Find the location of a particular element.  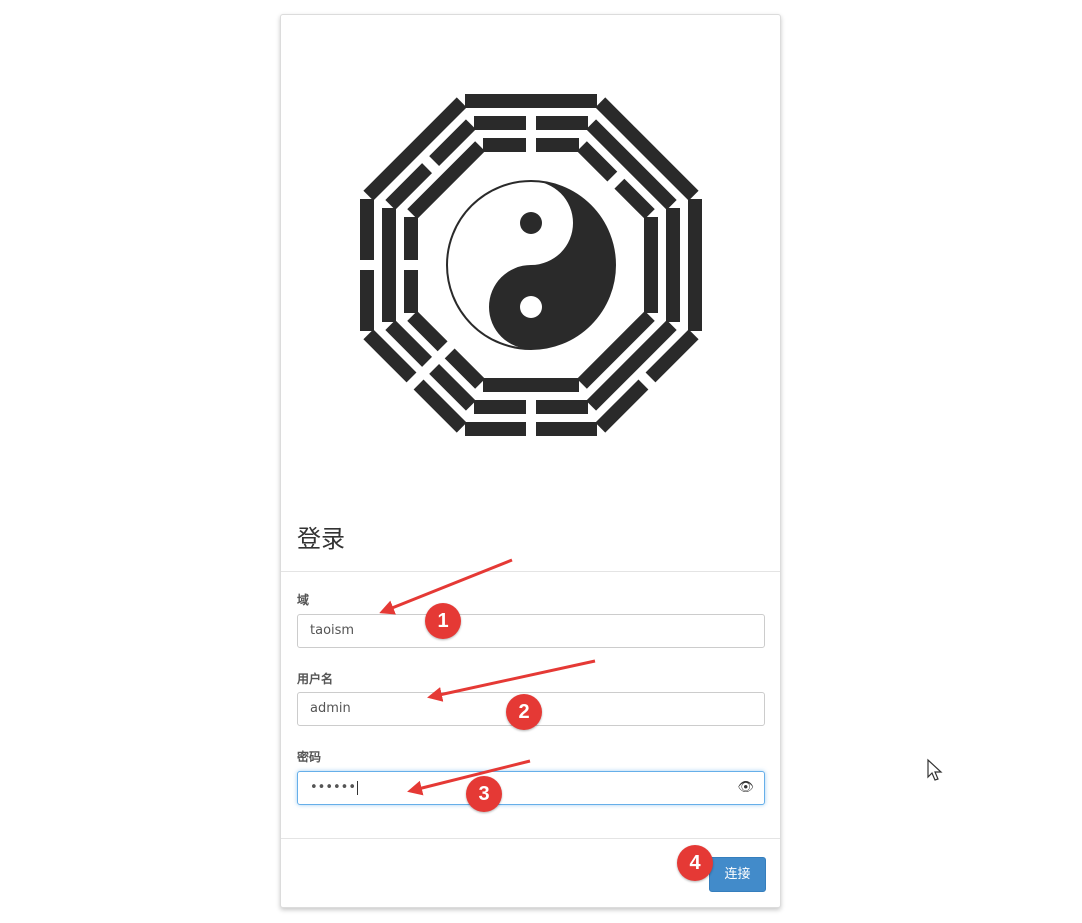

step-marker-1: 1 is located at coordinates (443, 621).